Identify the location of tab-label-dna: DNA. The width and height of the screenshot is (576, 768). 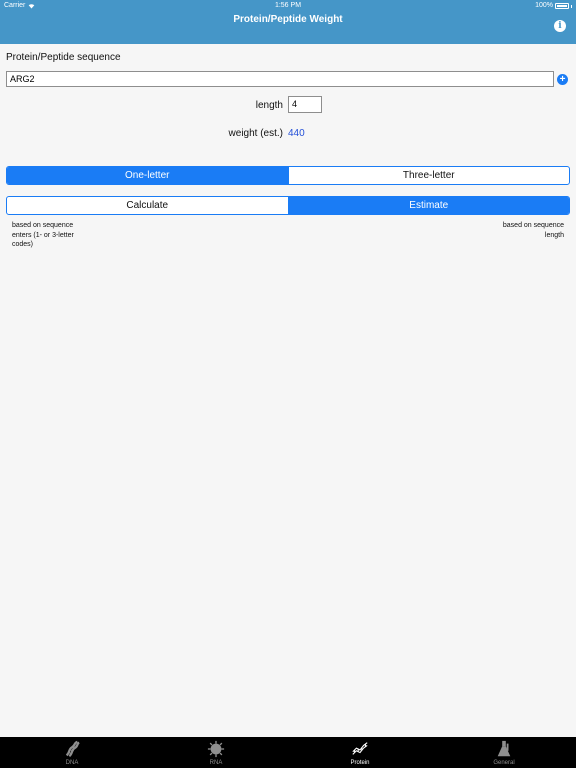
(72, 763).